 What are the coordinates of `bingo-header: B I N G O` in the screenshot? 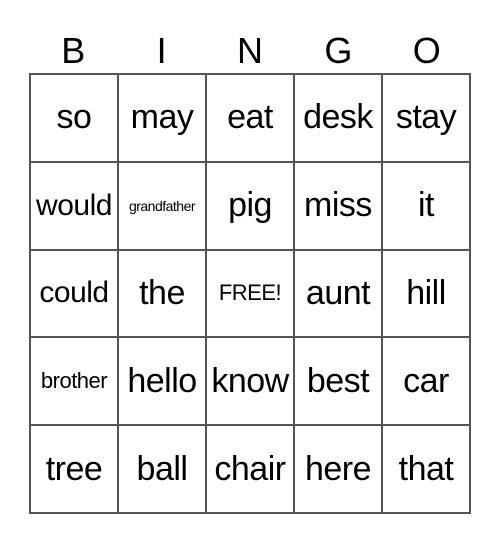 It's located at (250, 51).